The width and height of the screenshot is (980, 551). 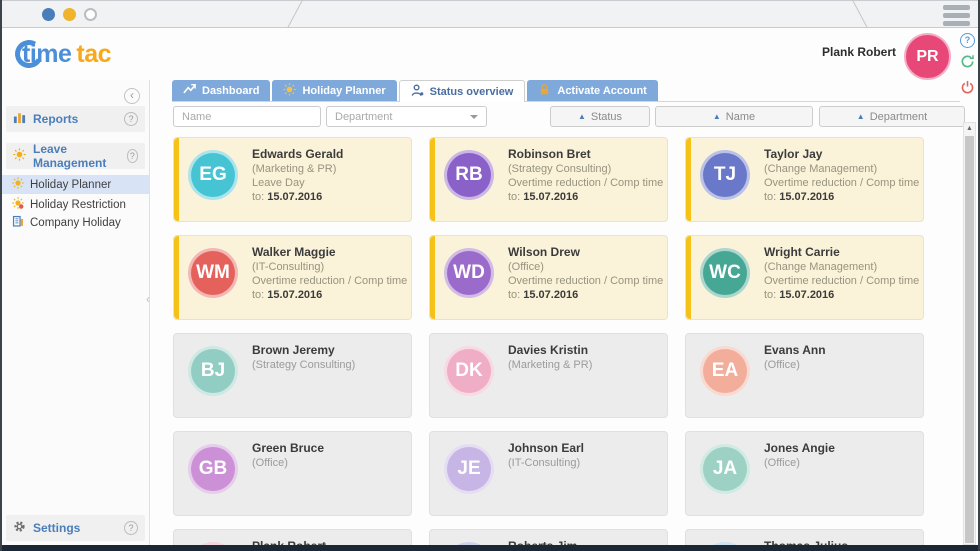 I want to click on logo-text-tac: tac, so click(x=94, y=53).